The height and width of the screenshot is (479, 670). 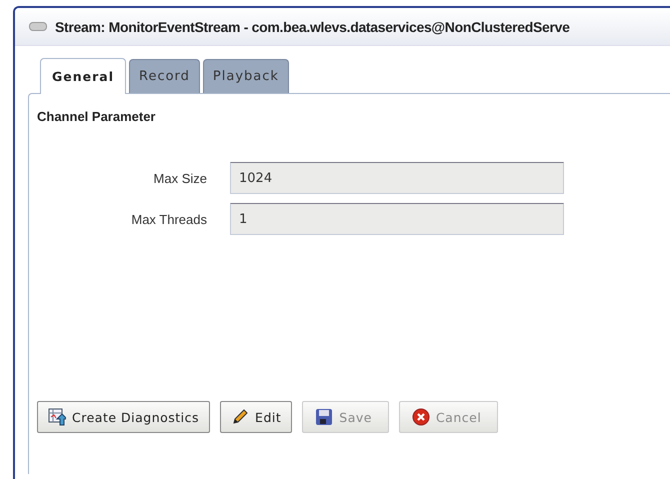 What do you see at coordinates (57, 417) in the screenshot?
I see `chart-upload-icon` at bounding box center [57, 417].